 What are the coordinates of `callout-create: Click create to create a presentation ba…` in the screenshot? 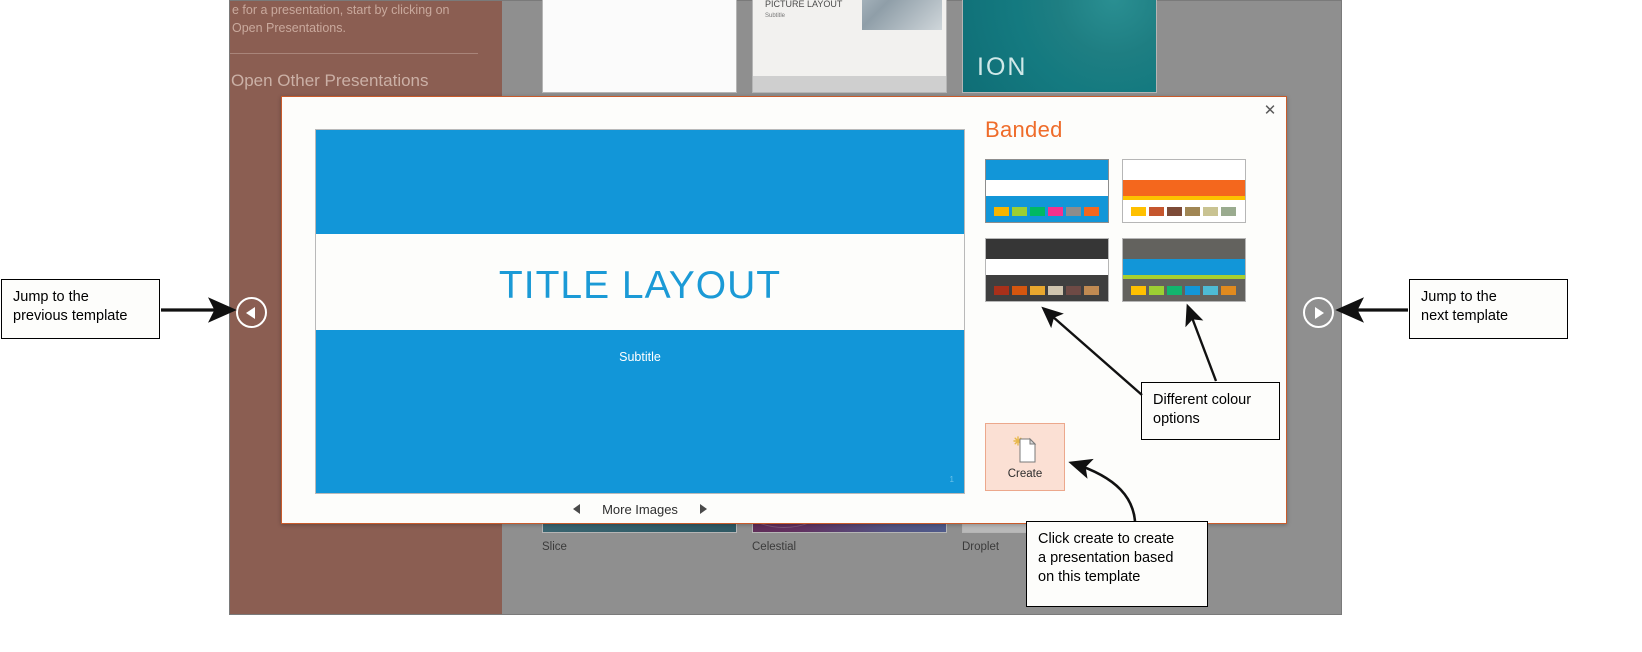 It's located at (1117, 564).